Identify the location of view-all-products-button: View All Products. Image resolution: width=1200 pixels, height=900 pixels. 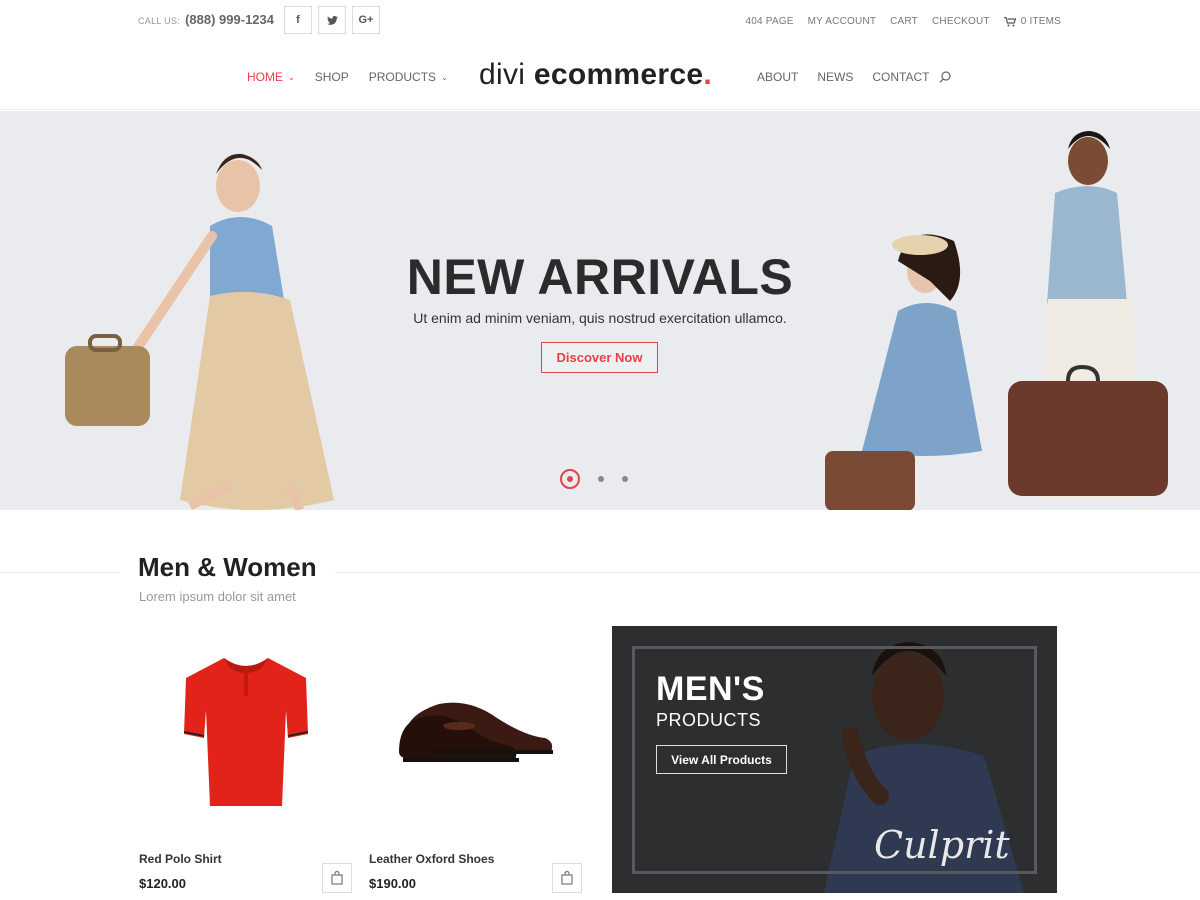
(721, 759).